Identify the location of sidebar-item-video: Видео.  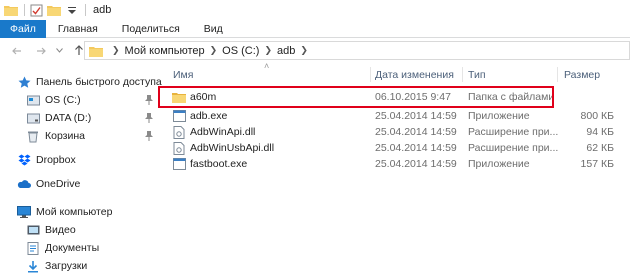
(51, 230).